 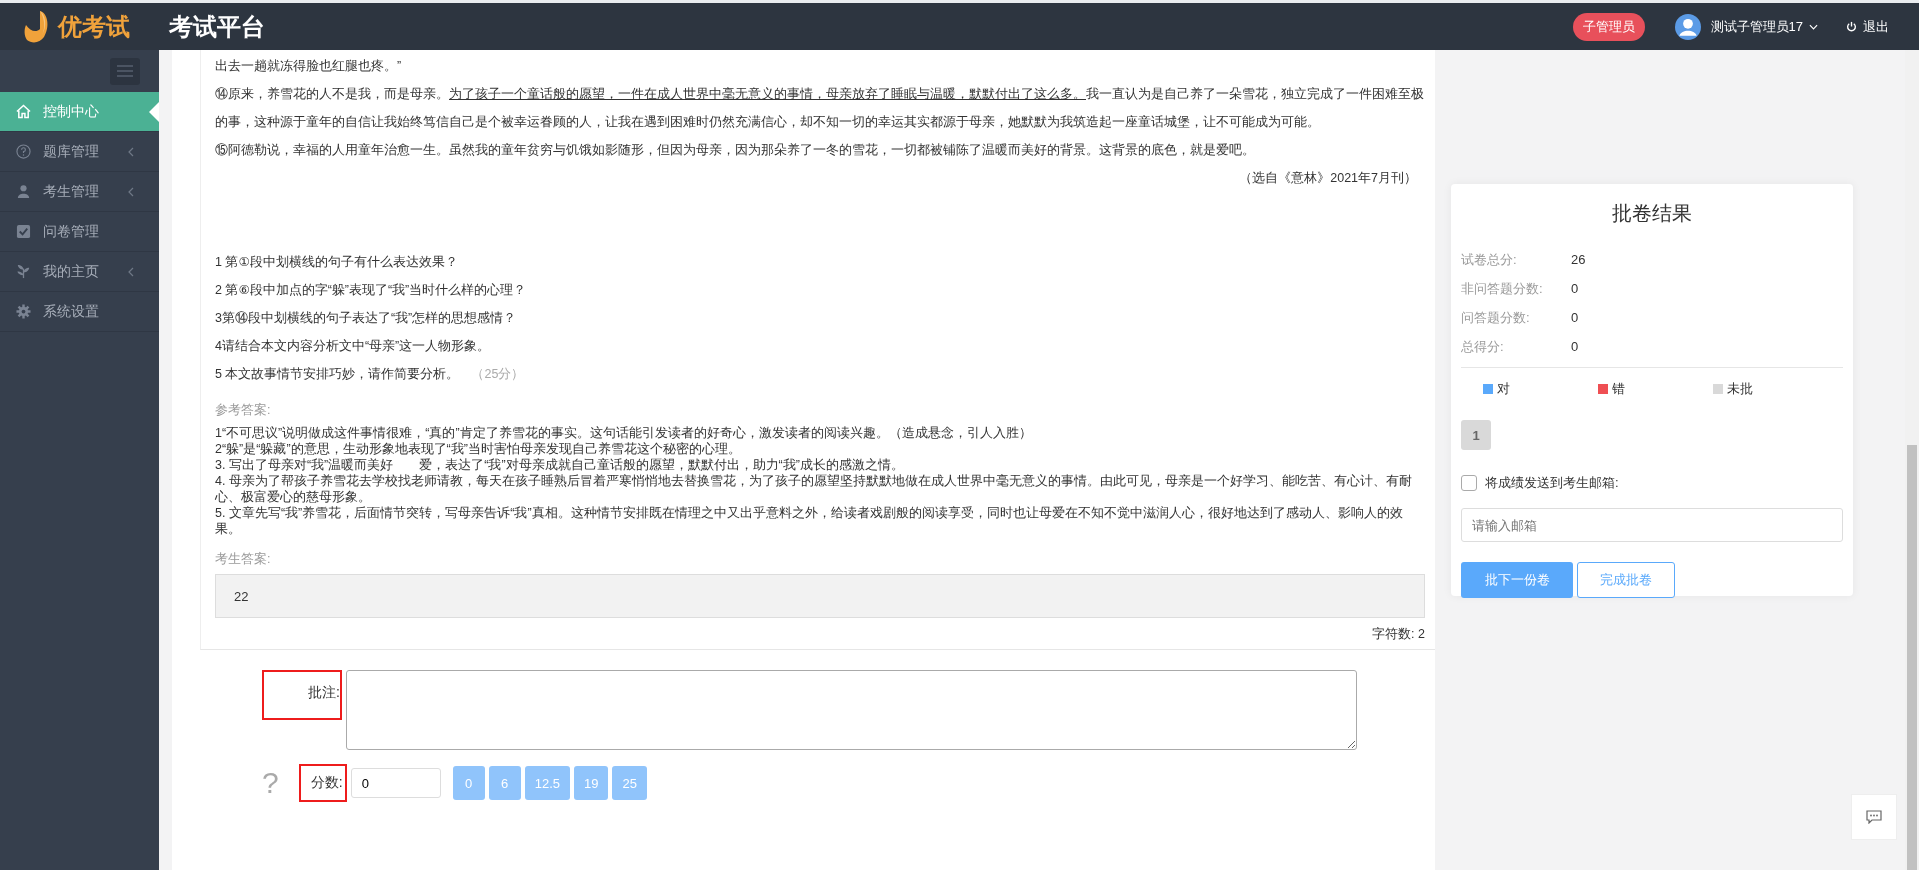 What do you see at coordinates (1496, 318) in the screenshot?
I see `stat-label: 问答题分数:` at bounding box center [1496, 318].